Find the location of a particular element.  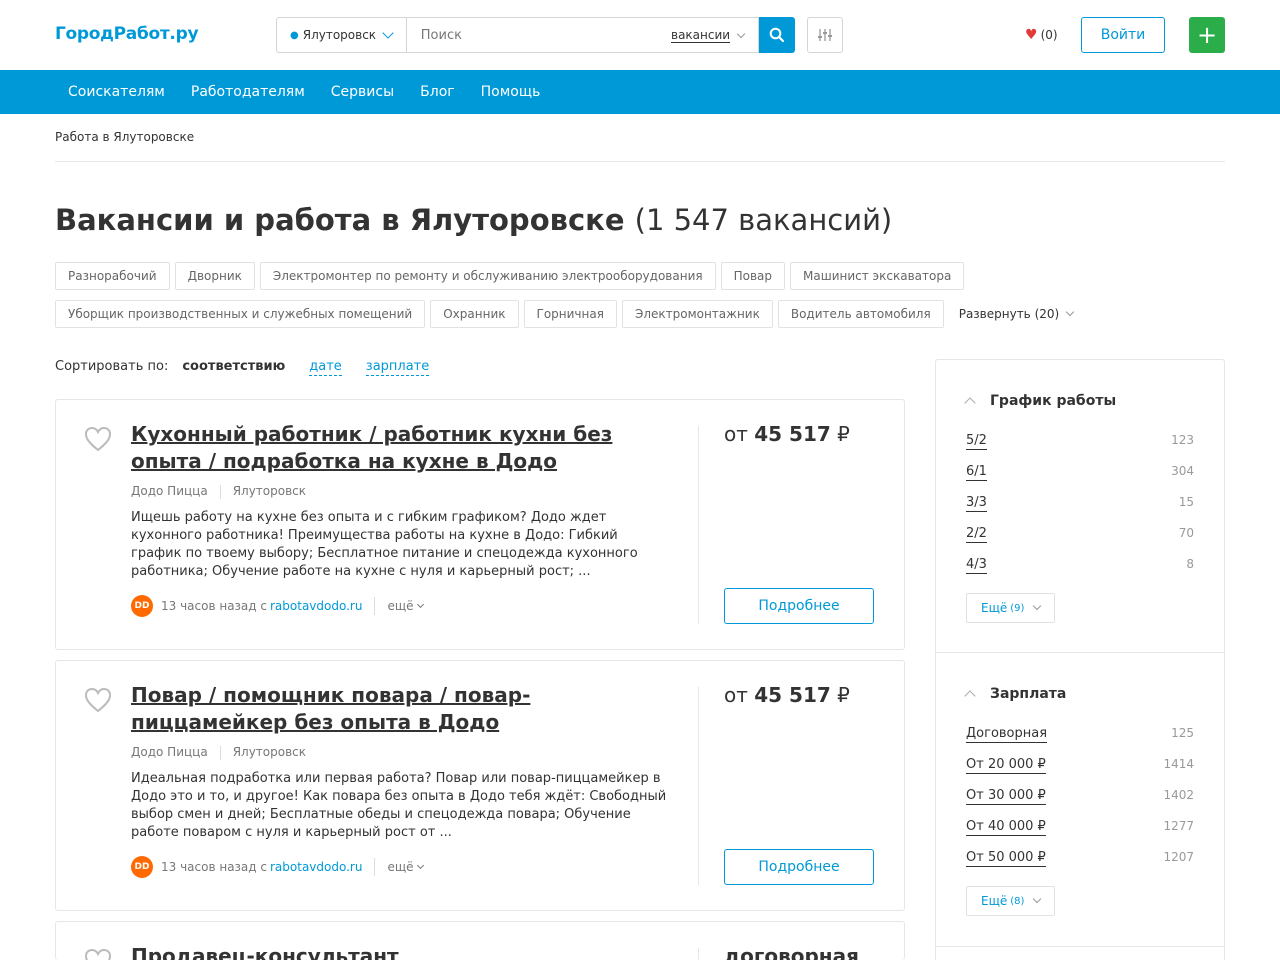

tag: Повар is located at coordinates (753, 276).